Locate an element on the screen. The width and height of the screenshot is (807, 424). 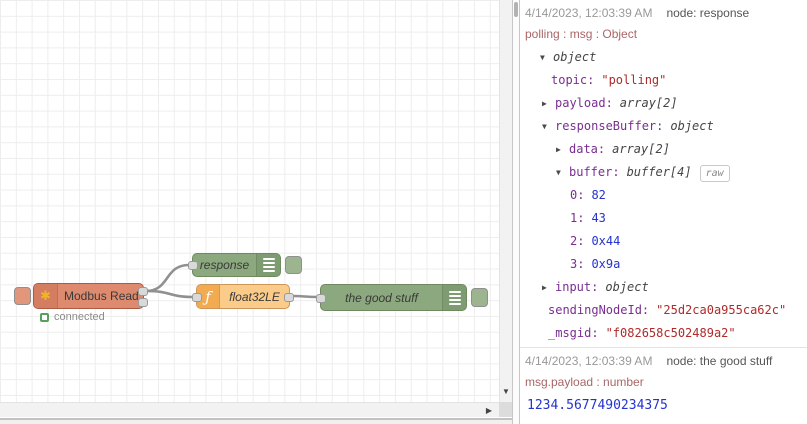
tree-key: _msgid: is located at coordinates (573, 333).